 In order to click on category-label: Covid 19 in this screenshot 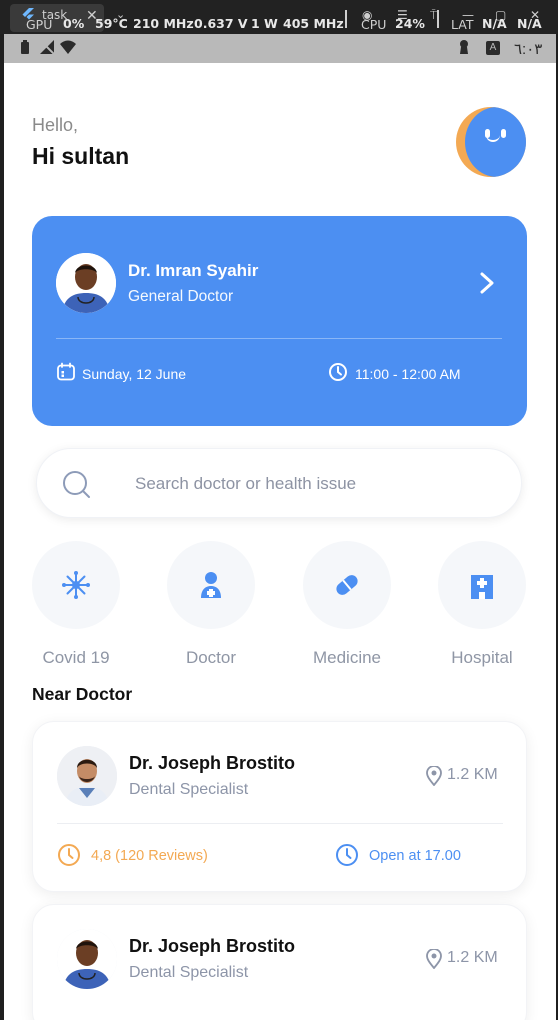, I will do `click(76, 657)`.